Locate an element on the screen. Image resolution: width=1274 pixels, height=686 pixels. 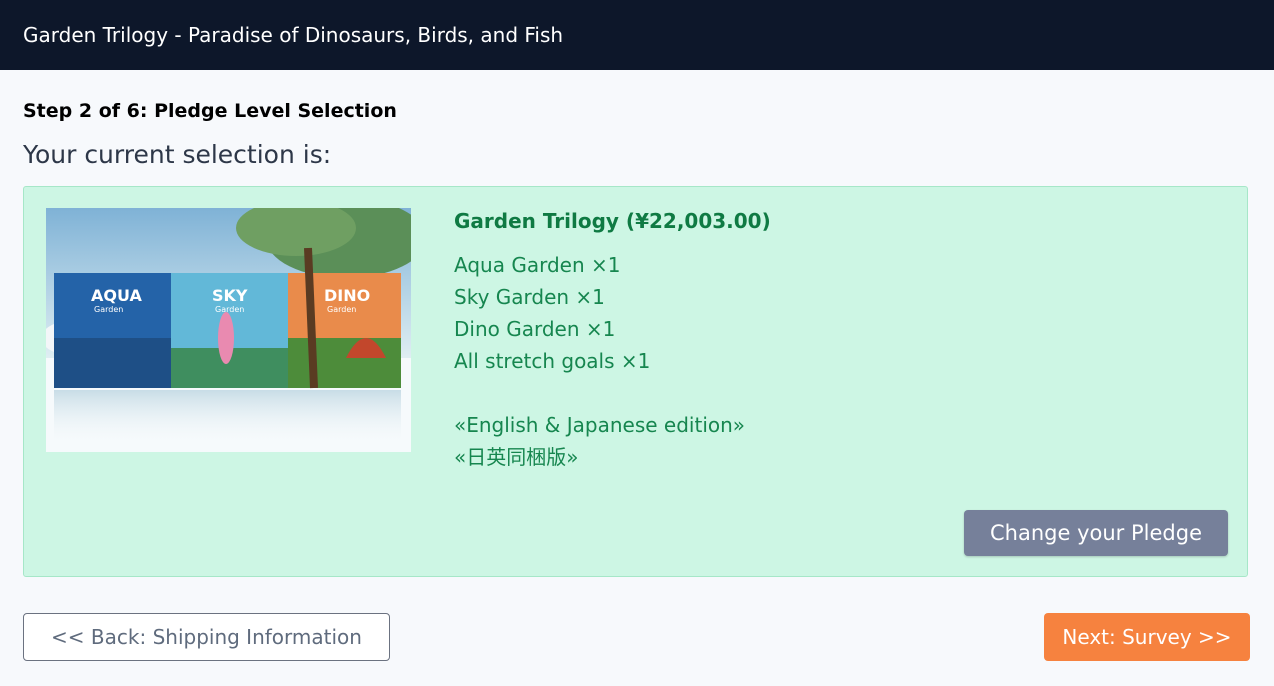
pledge-image: AQUA Garden SKY Garden DINO Garden is located at coordinates (228, 330).